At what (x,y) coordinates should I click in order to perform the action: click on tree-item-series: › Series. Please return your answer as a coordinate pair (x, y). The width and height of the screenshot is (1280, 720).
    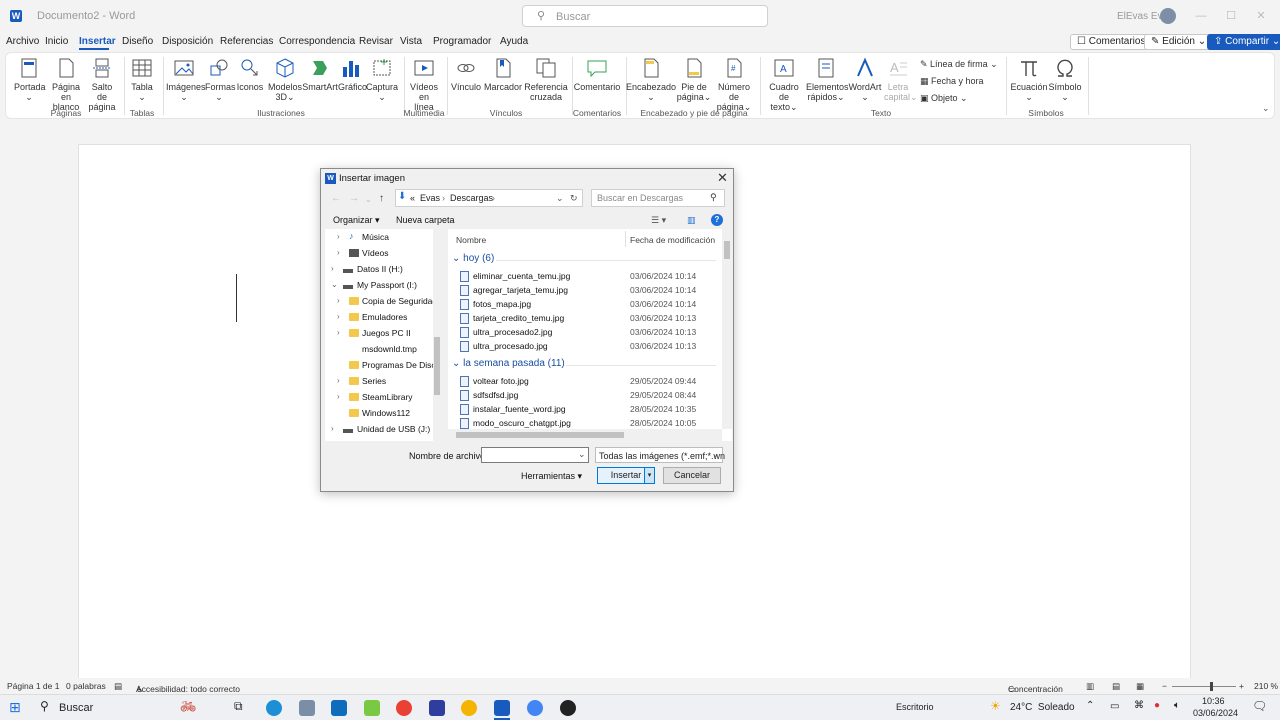
    Looking at the image, I should click on (383, 382).